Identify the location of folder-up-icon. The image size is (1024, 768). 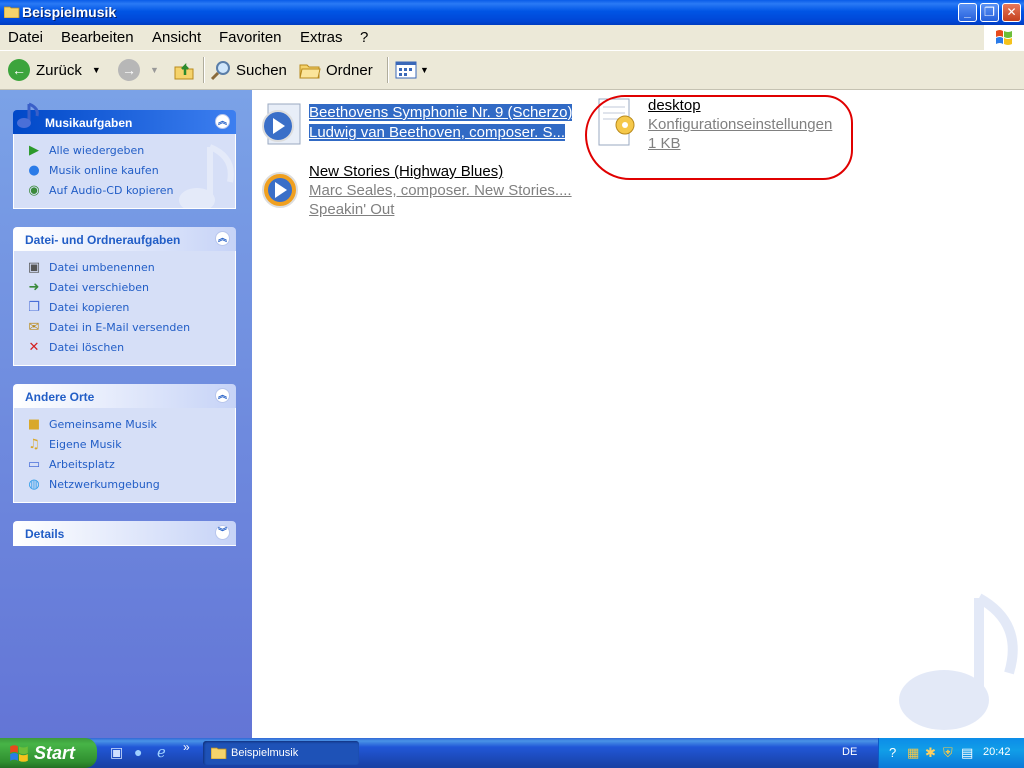
(184, 71).